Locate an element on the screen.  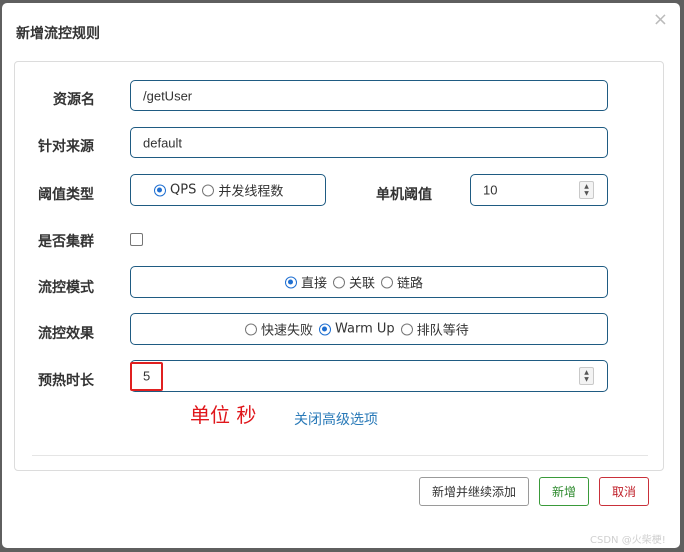
control-effect-group: 快速失败 Warm Up 排队等待 is located at coordinates (369, 329).